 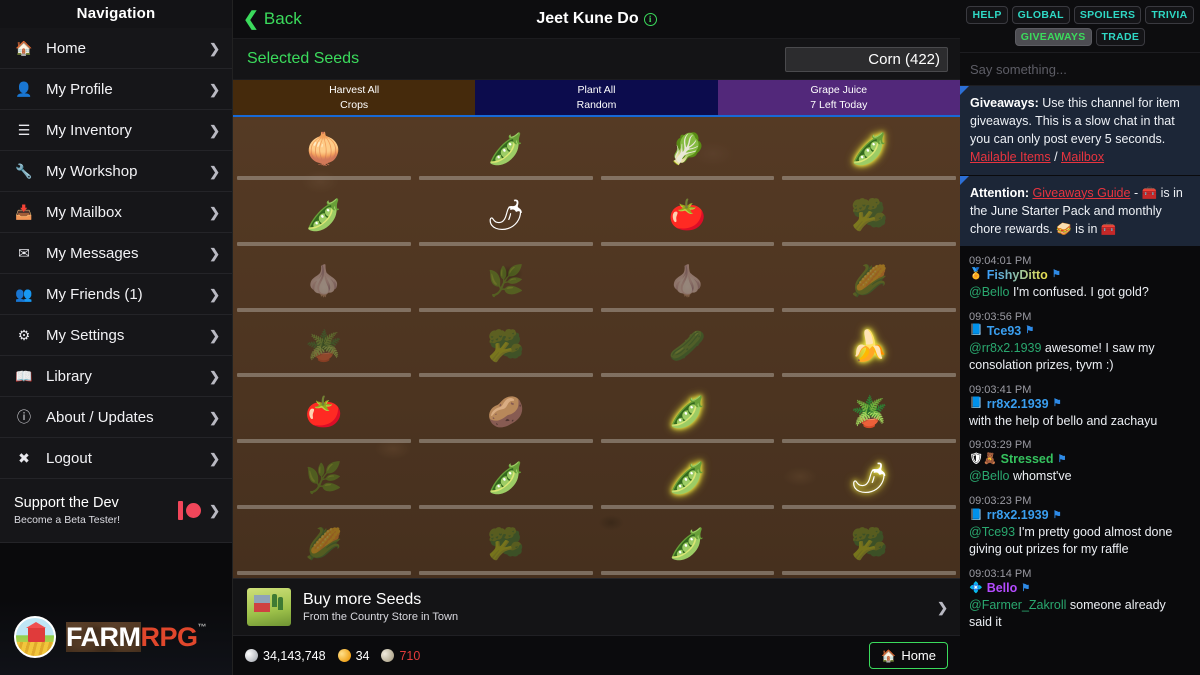 What do you see at coordinates (116, 89) in the screenshot?
I see `sidebar-item-my-profile: 👤 My Profile ❯` at bounding box center [116, 89].